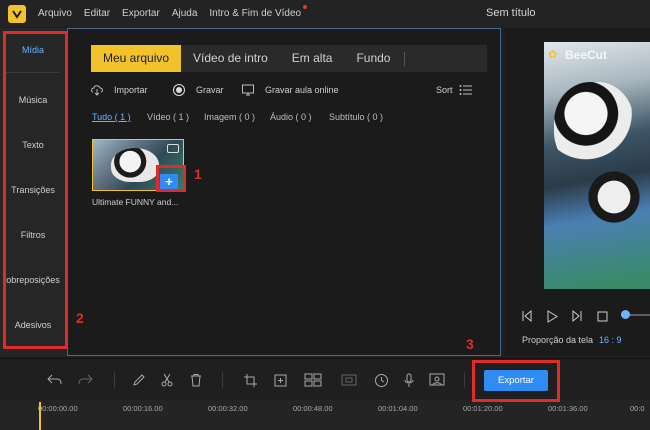 This screenshot has height=430, width=650. I want to click on delete-icon, so click(196, 380).